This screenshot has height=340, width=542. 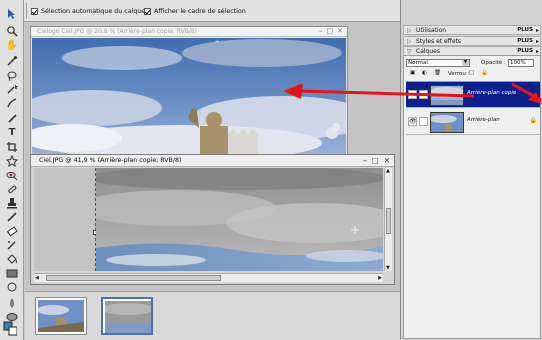 I want to click on vertical-scroll-thumb, so click(x=388, y=221).